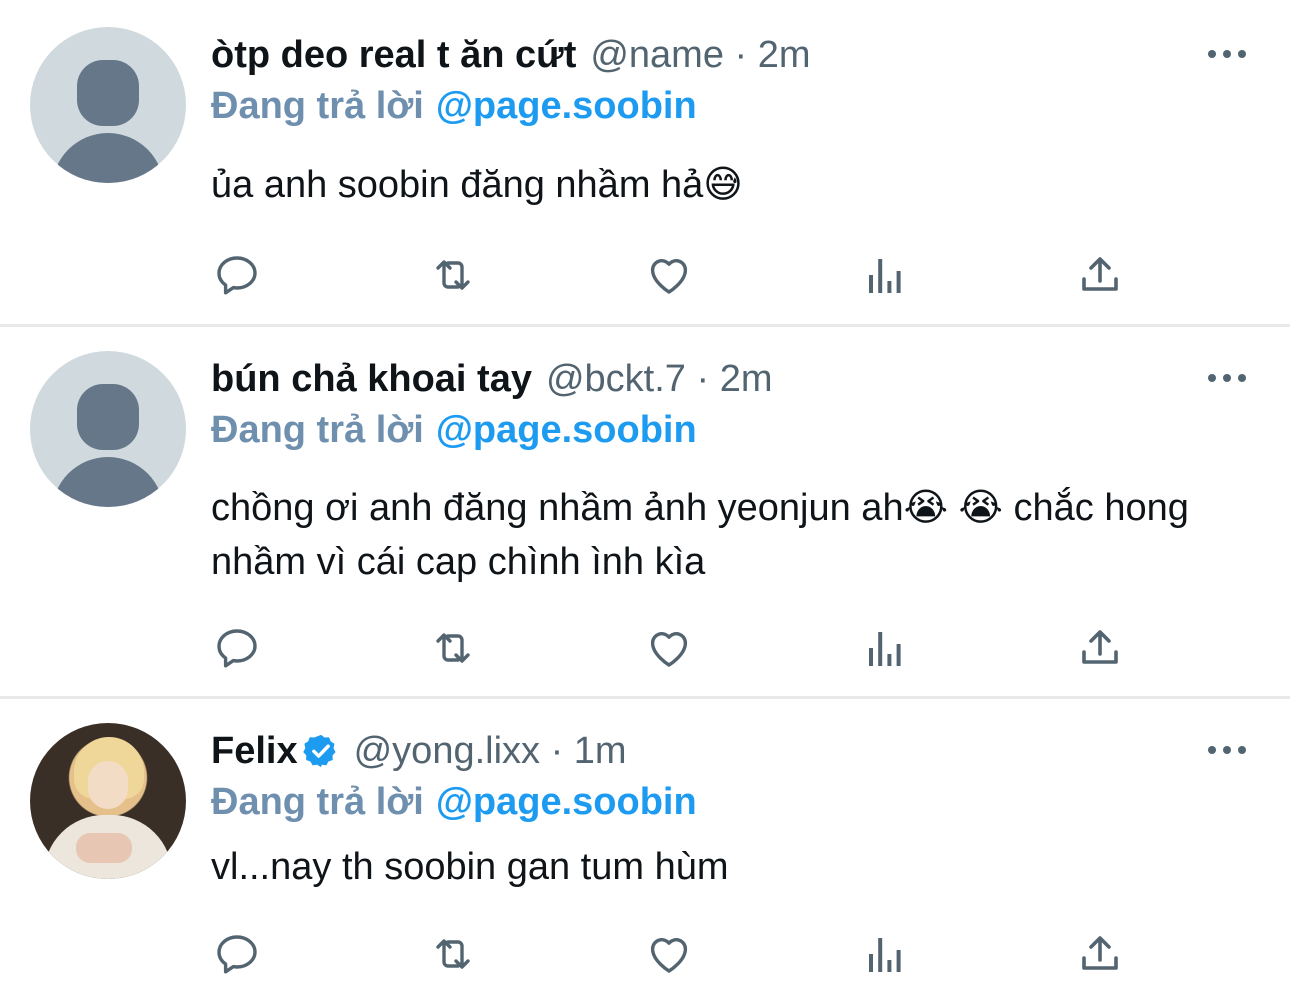 The height and width of the screenshot is (993, 1290). Describe the element at coordinates (371, 379) in the screenshot. I see `display-name: bún chả khoai tay` at that location.